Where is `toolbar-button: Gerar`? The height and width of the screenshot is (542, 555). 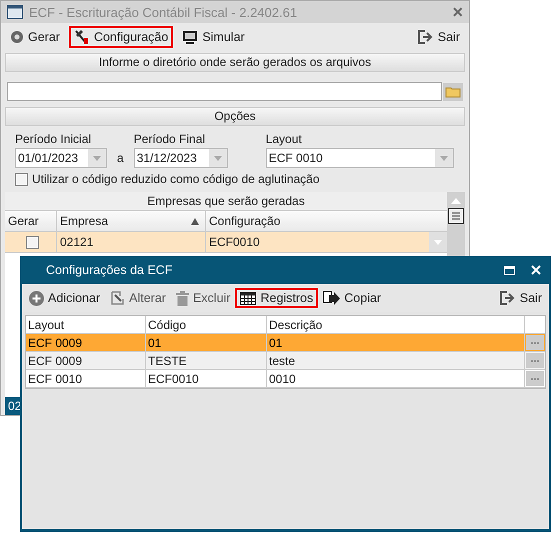 toolbar-button: Gerar is located at coordinates (35, 37).